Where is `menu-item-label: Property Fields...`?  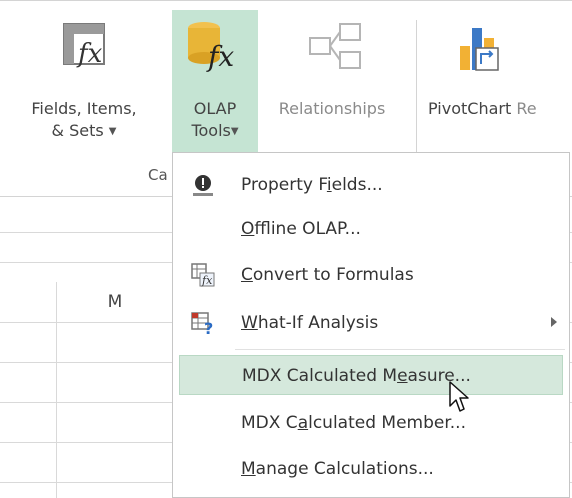
menu-item-label: Property Fields... is located at coordinates (312, 185).